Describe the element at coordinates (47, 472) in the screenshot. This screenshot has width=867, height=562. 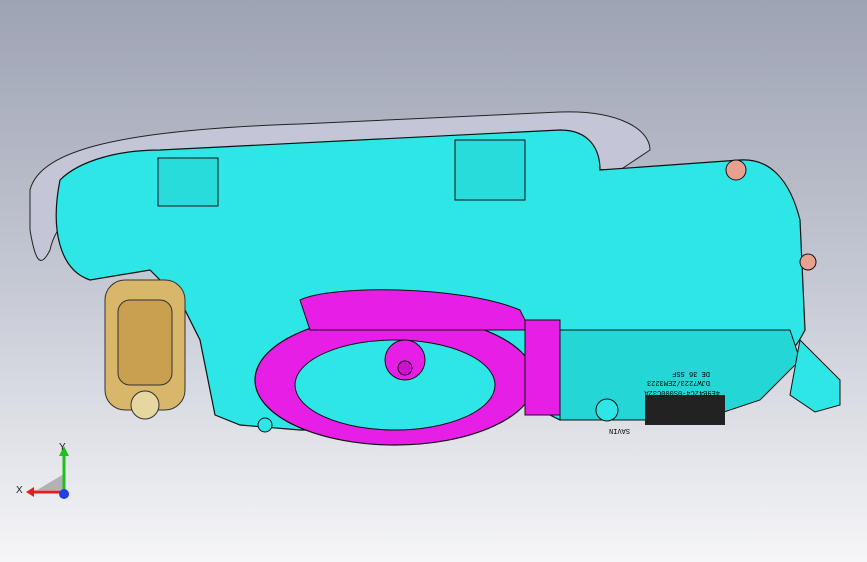
I see `triad-axes-icon` at that location.